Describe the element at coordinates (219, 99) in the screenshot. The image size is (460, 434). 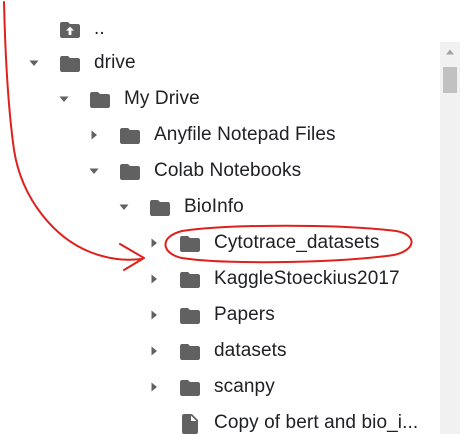
I see `tree-item-my-drive: My Drive` at that location.